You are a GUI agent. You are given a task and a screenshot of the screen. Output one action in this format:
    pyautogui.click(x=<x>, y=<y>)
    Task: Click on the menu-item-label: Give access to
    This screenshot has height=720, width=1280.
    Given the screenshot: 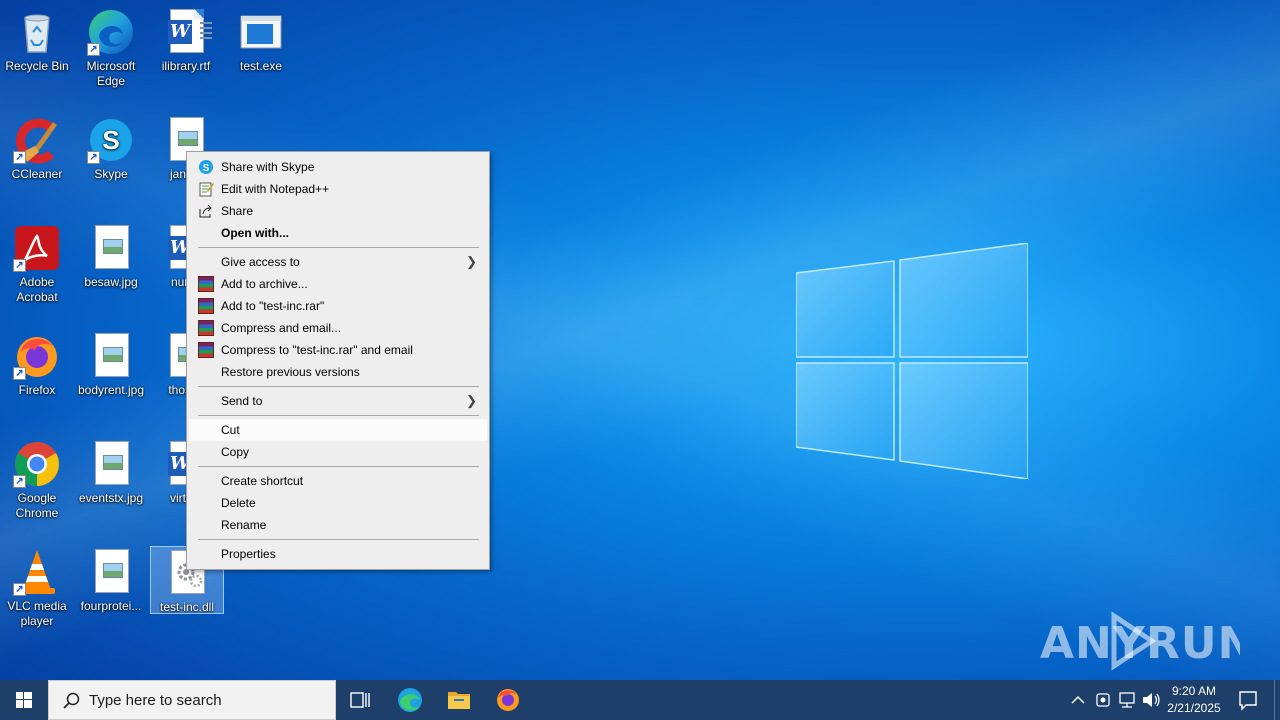 What is the action you would take?
    pyautogui.click(x=260, y=262)
    